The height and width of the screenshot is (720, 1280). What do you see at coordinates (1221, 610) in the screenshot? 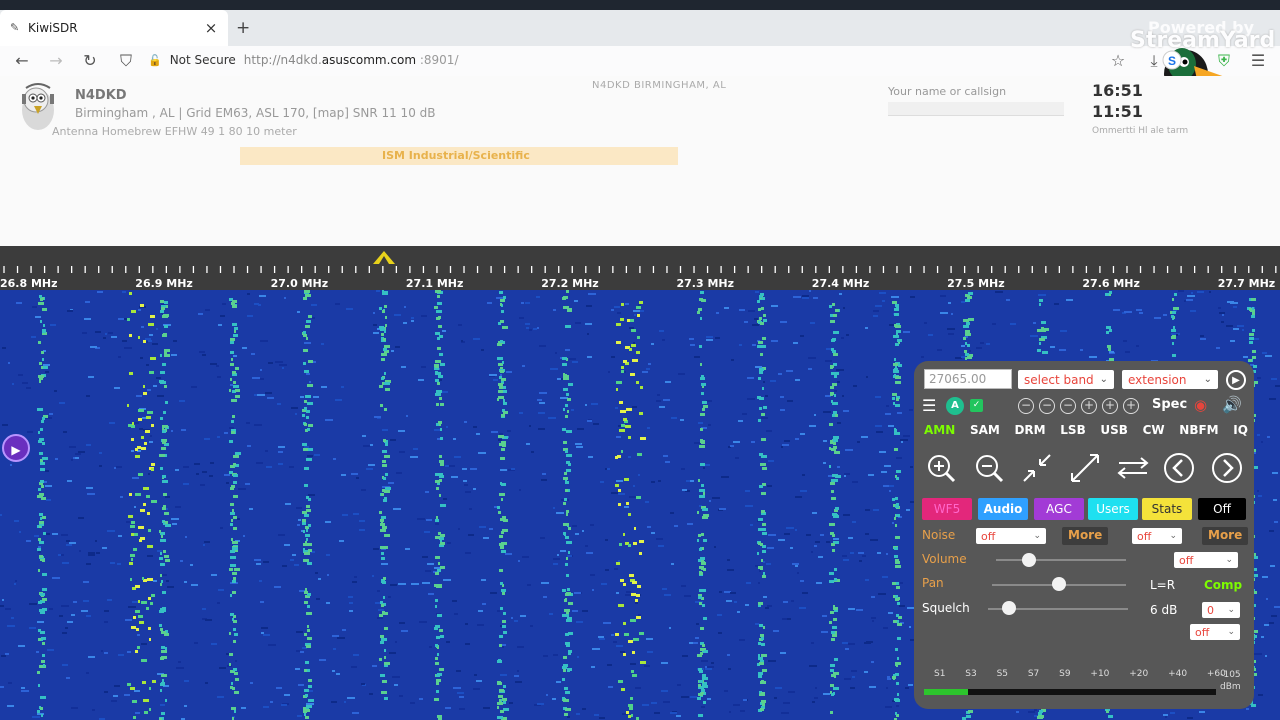
I see `squelch-select: 0 ⌄` at bounding box center [1221, 610].